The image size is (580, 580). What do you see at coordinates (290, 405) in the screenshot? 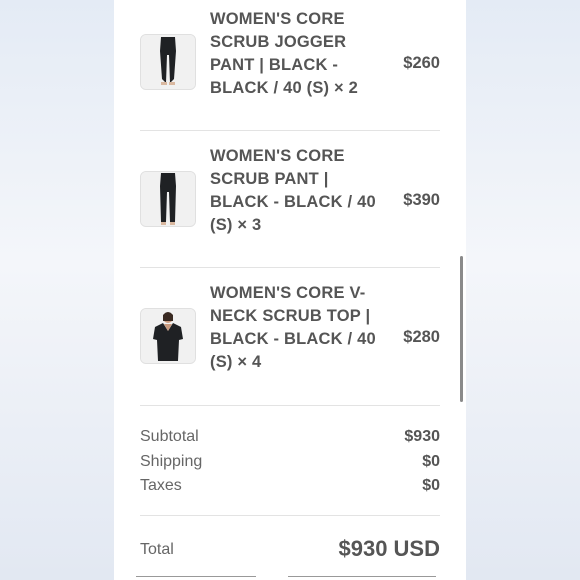
I see `summary-divider` at bounding box center [290, 405].